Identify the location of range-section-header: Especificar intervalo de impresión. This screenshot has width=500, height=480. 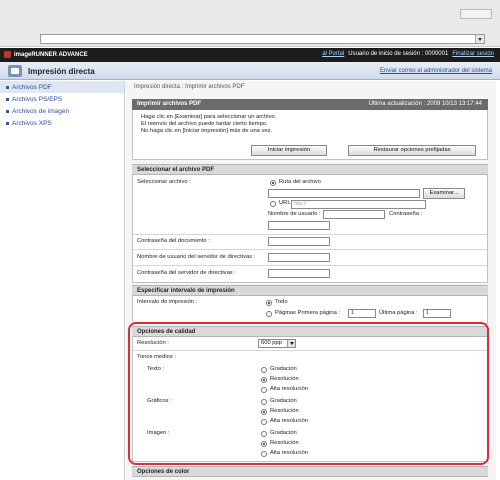
(310, 290).